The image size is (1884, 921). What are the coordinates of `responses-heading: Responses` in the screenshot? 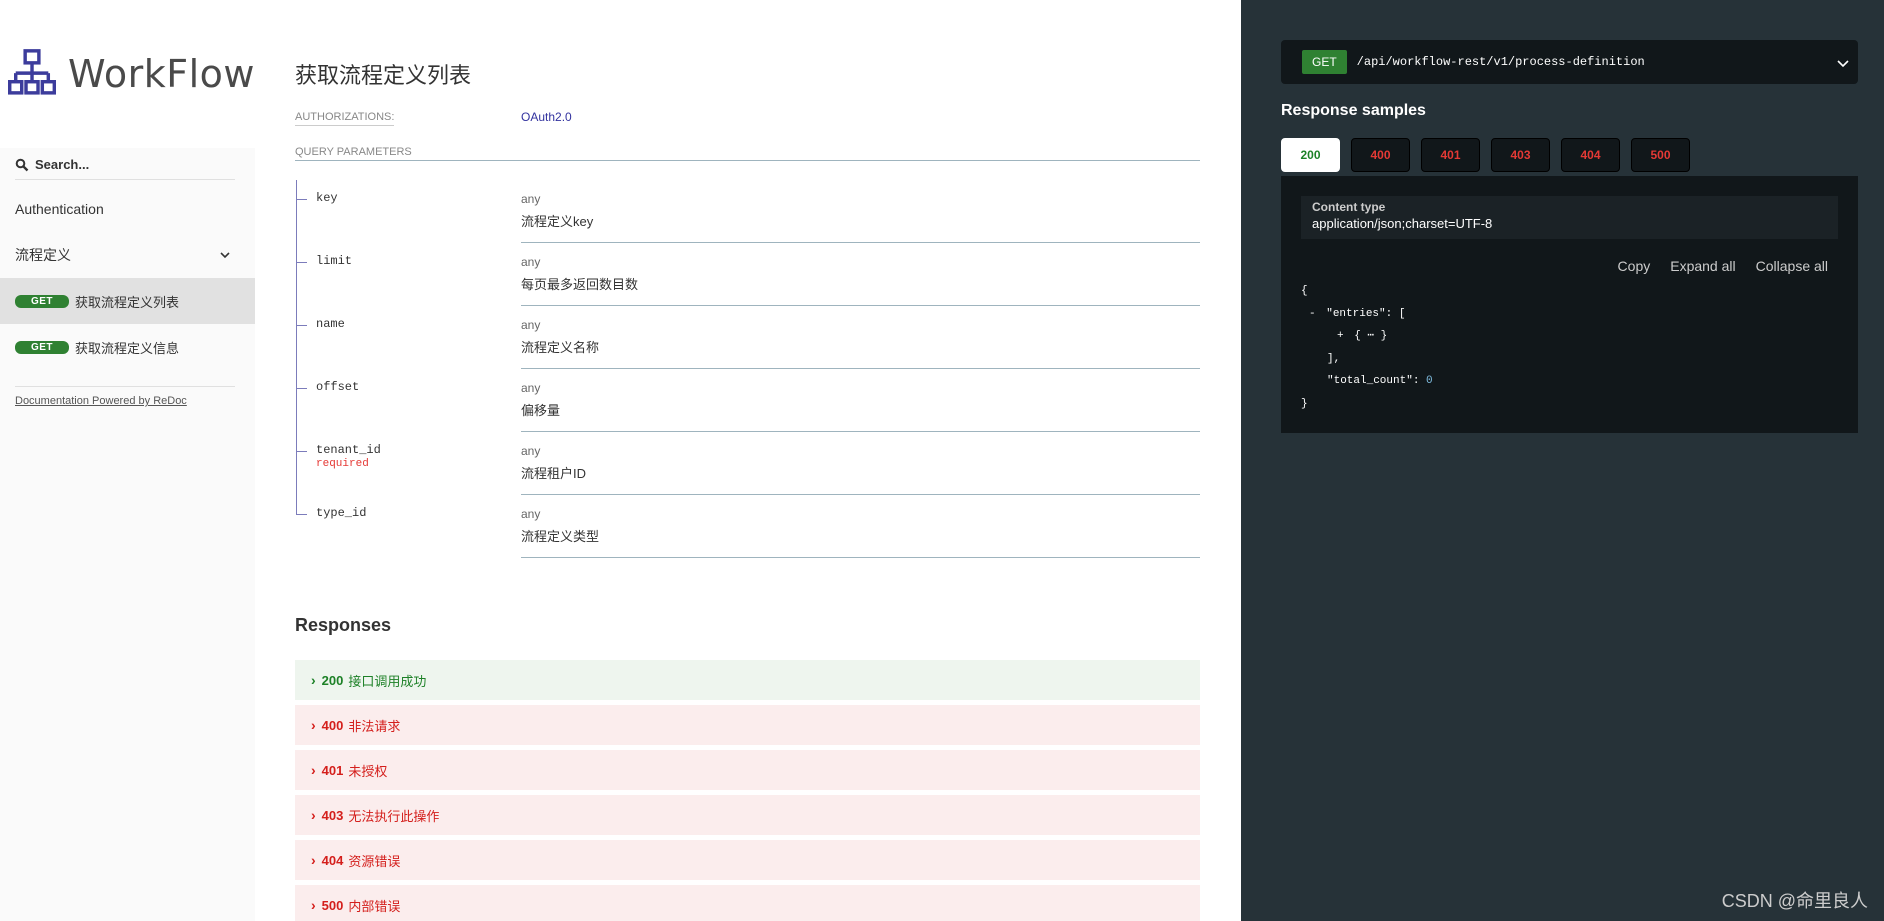 It's located at (343, 625).